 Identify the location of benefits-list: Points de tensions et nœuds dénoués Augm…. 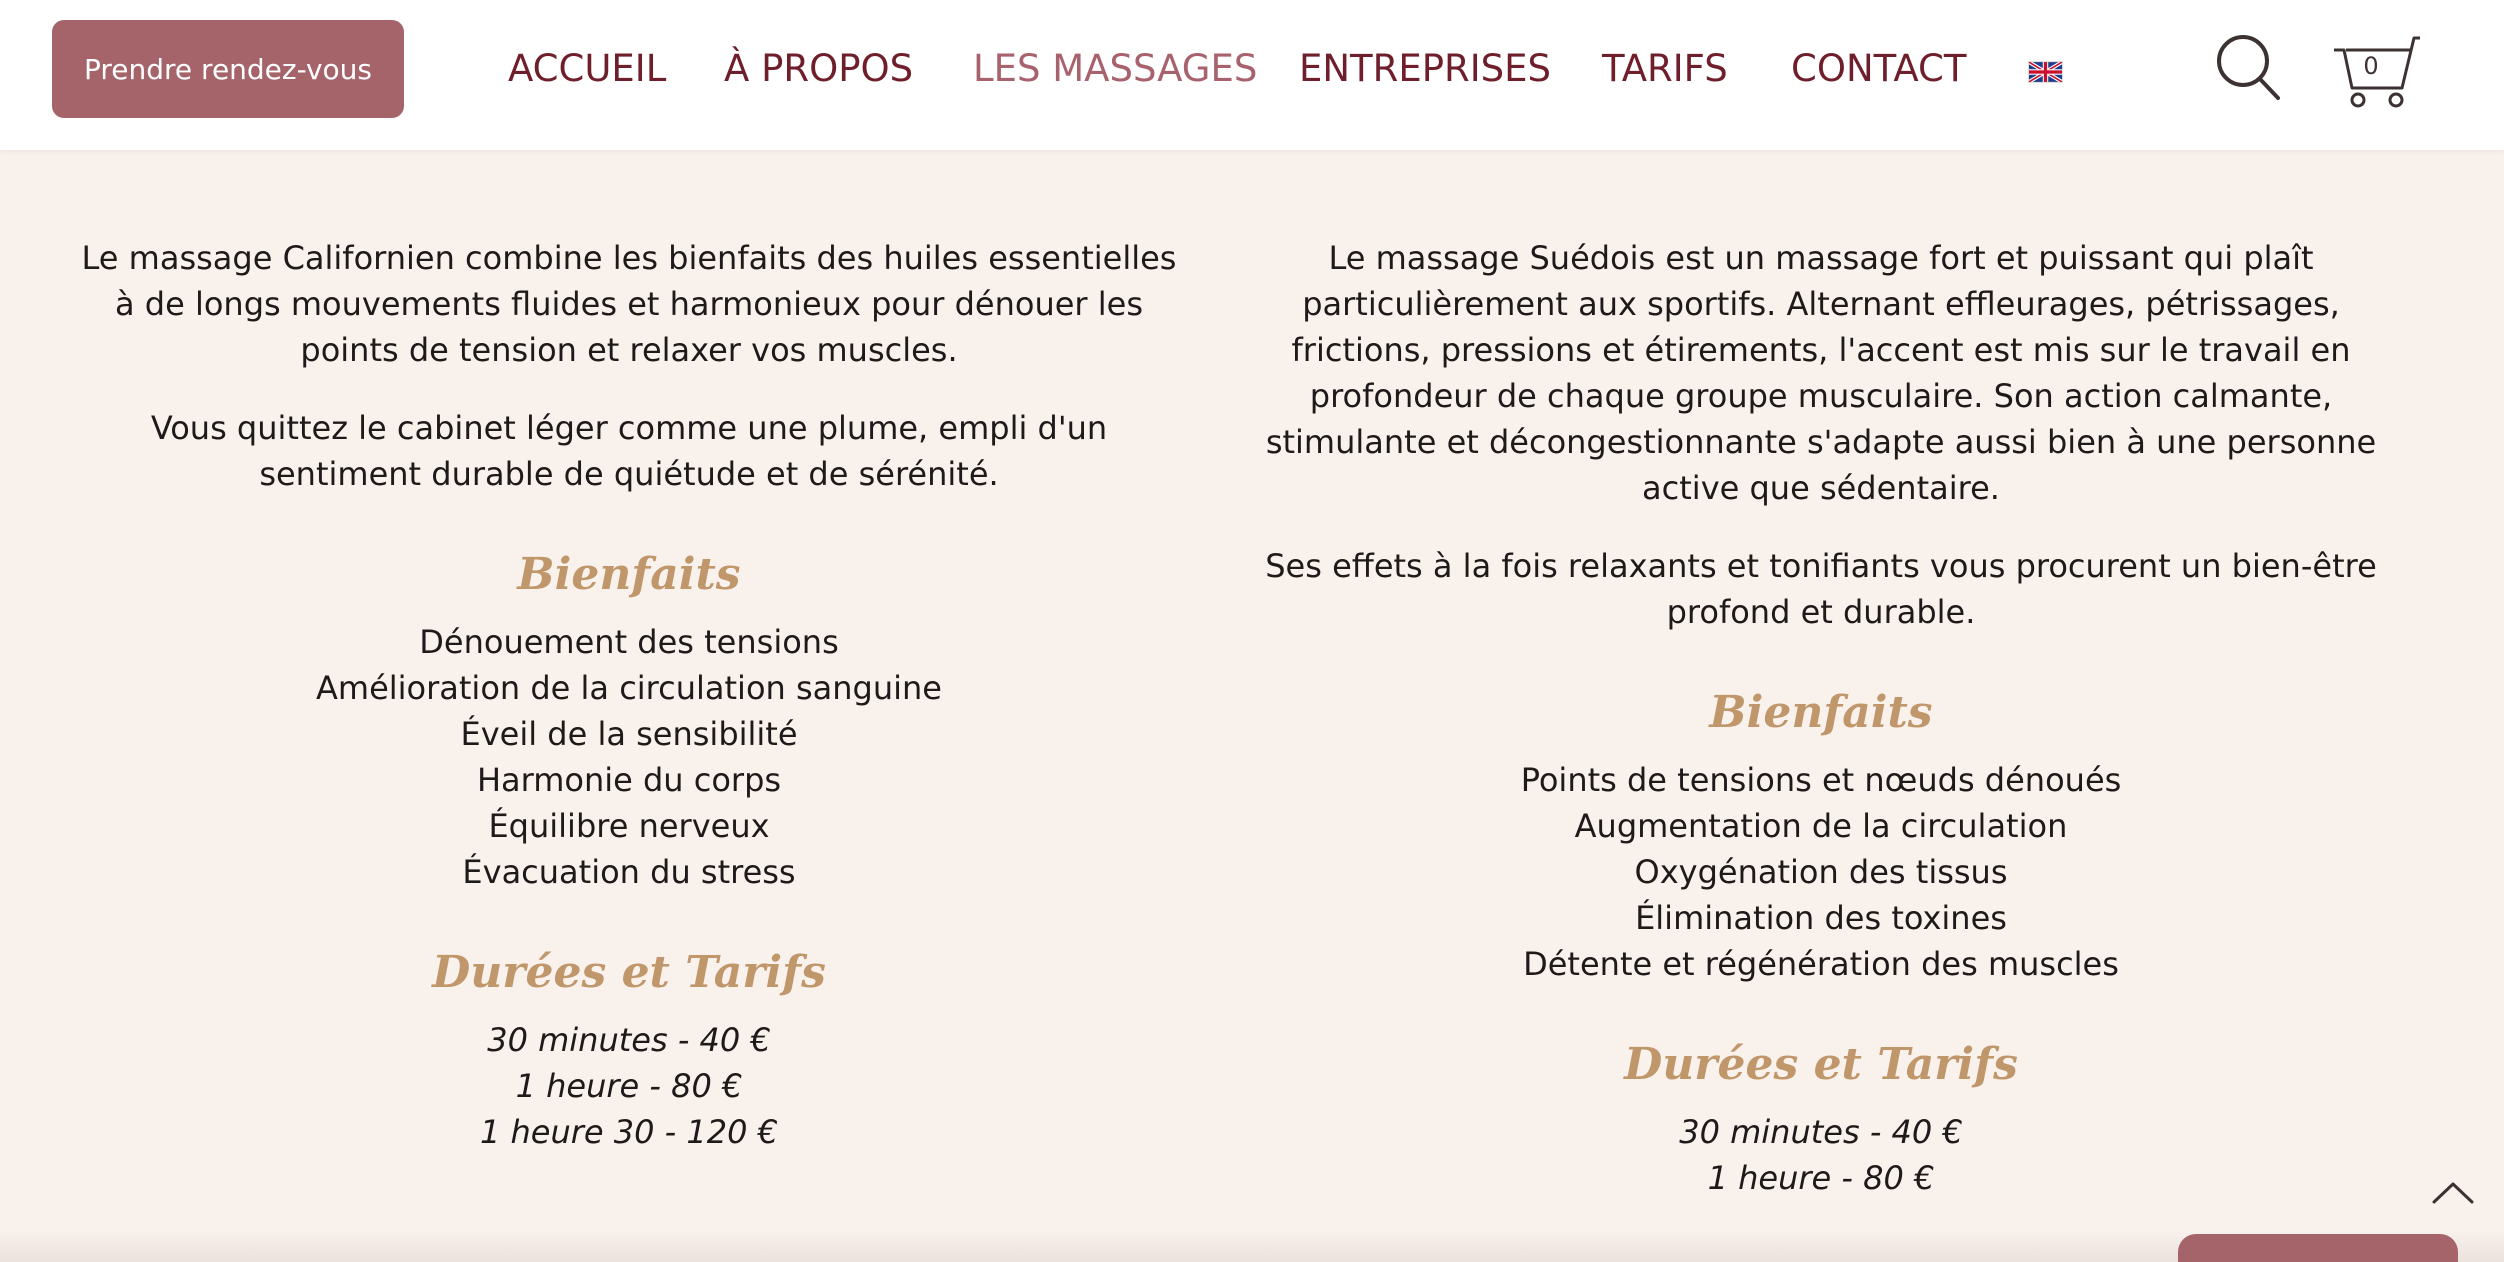
(1821, 872).